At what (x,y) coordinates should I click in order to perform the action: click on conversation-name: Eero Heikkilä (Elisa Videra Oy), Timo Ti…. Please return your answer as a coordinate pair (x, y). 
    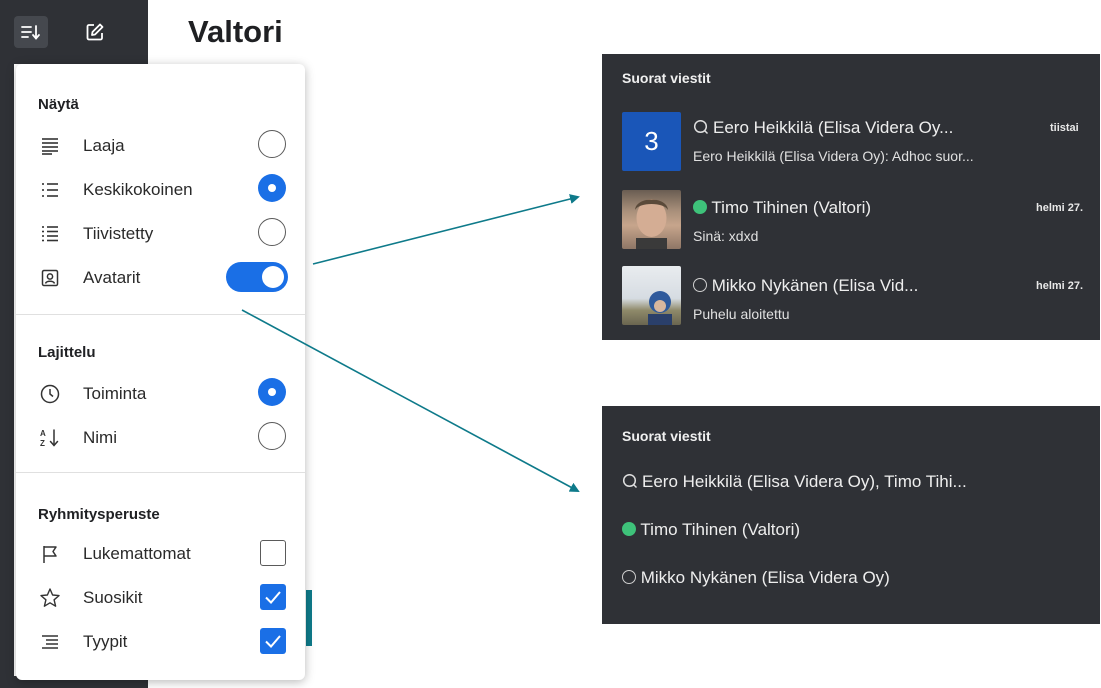
    Looking at the image, I should click on (794, 482).